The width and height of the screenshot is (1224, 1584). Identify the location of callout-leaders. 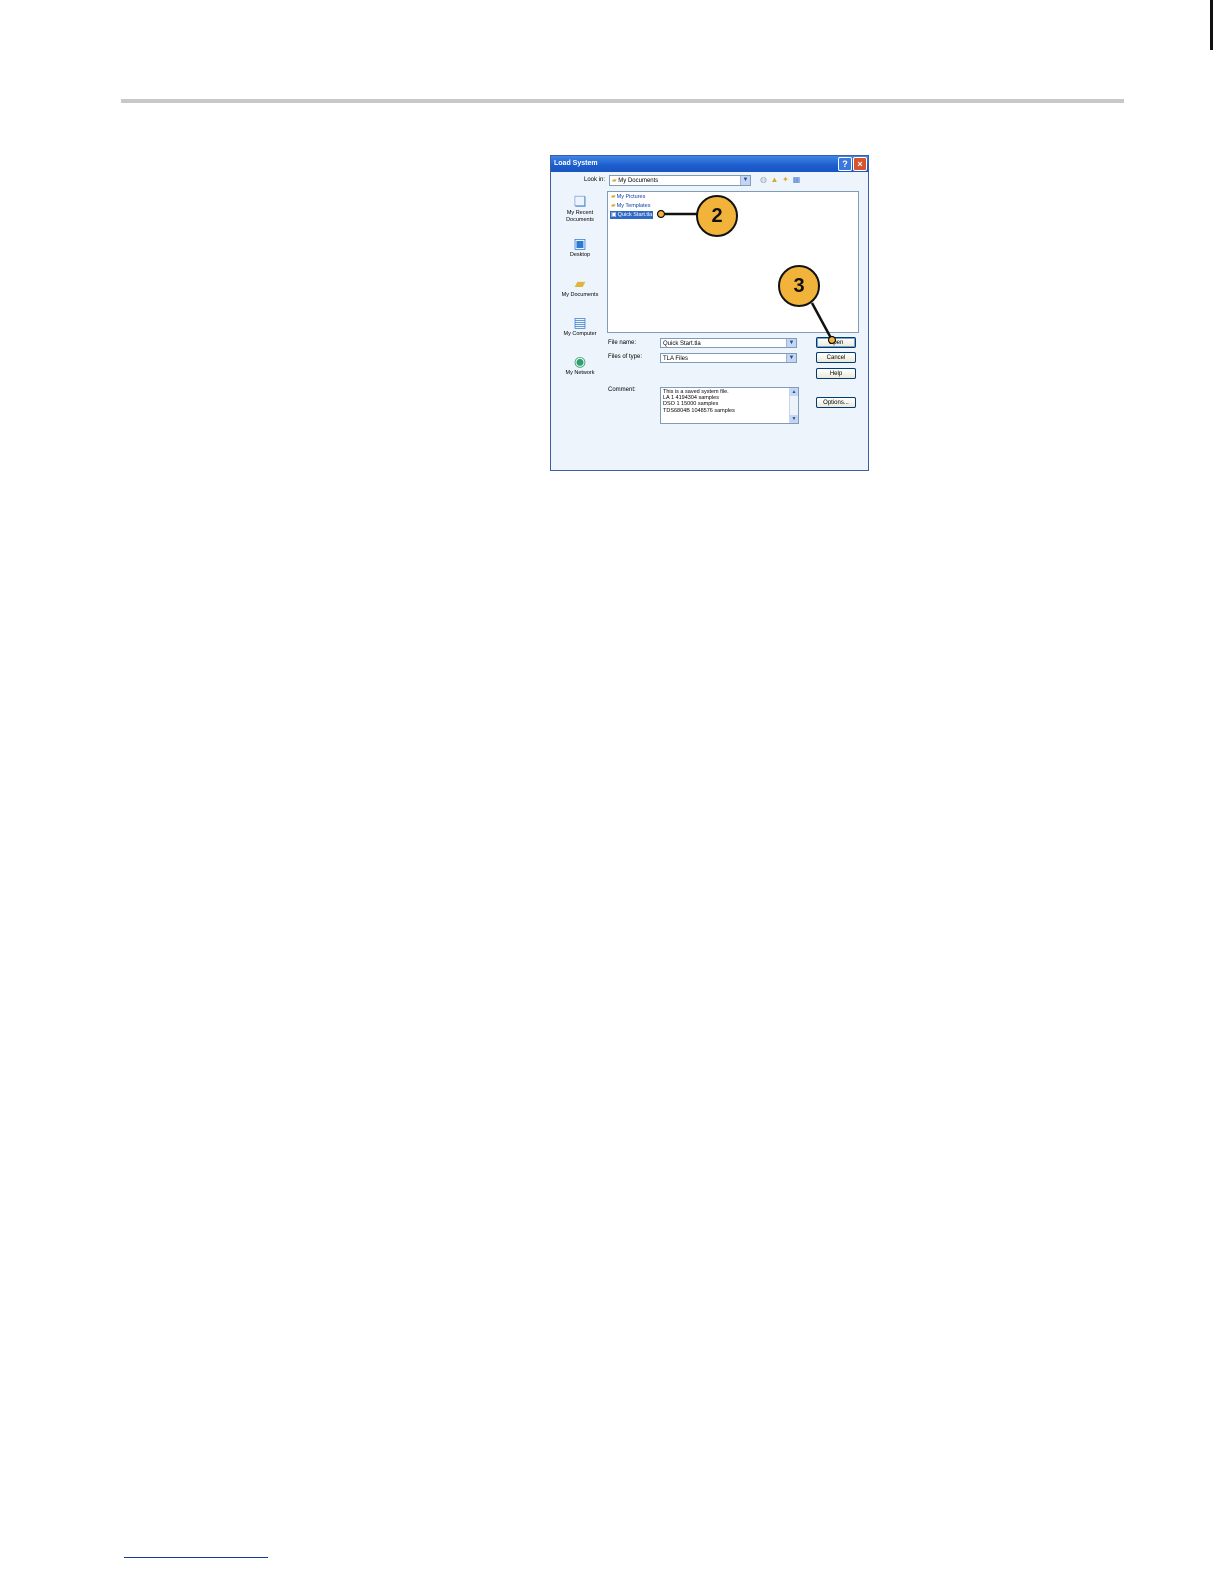
(746, 277).